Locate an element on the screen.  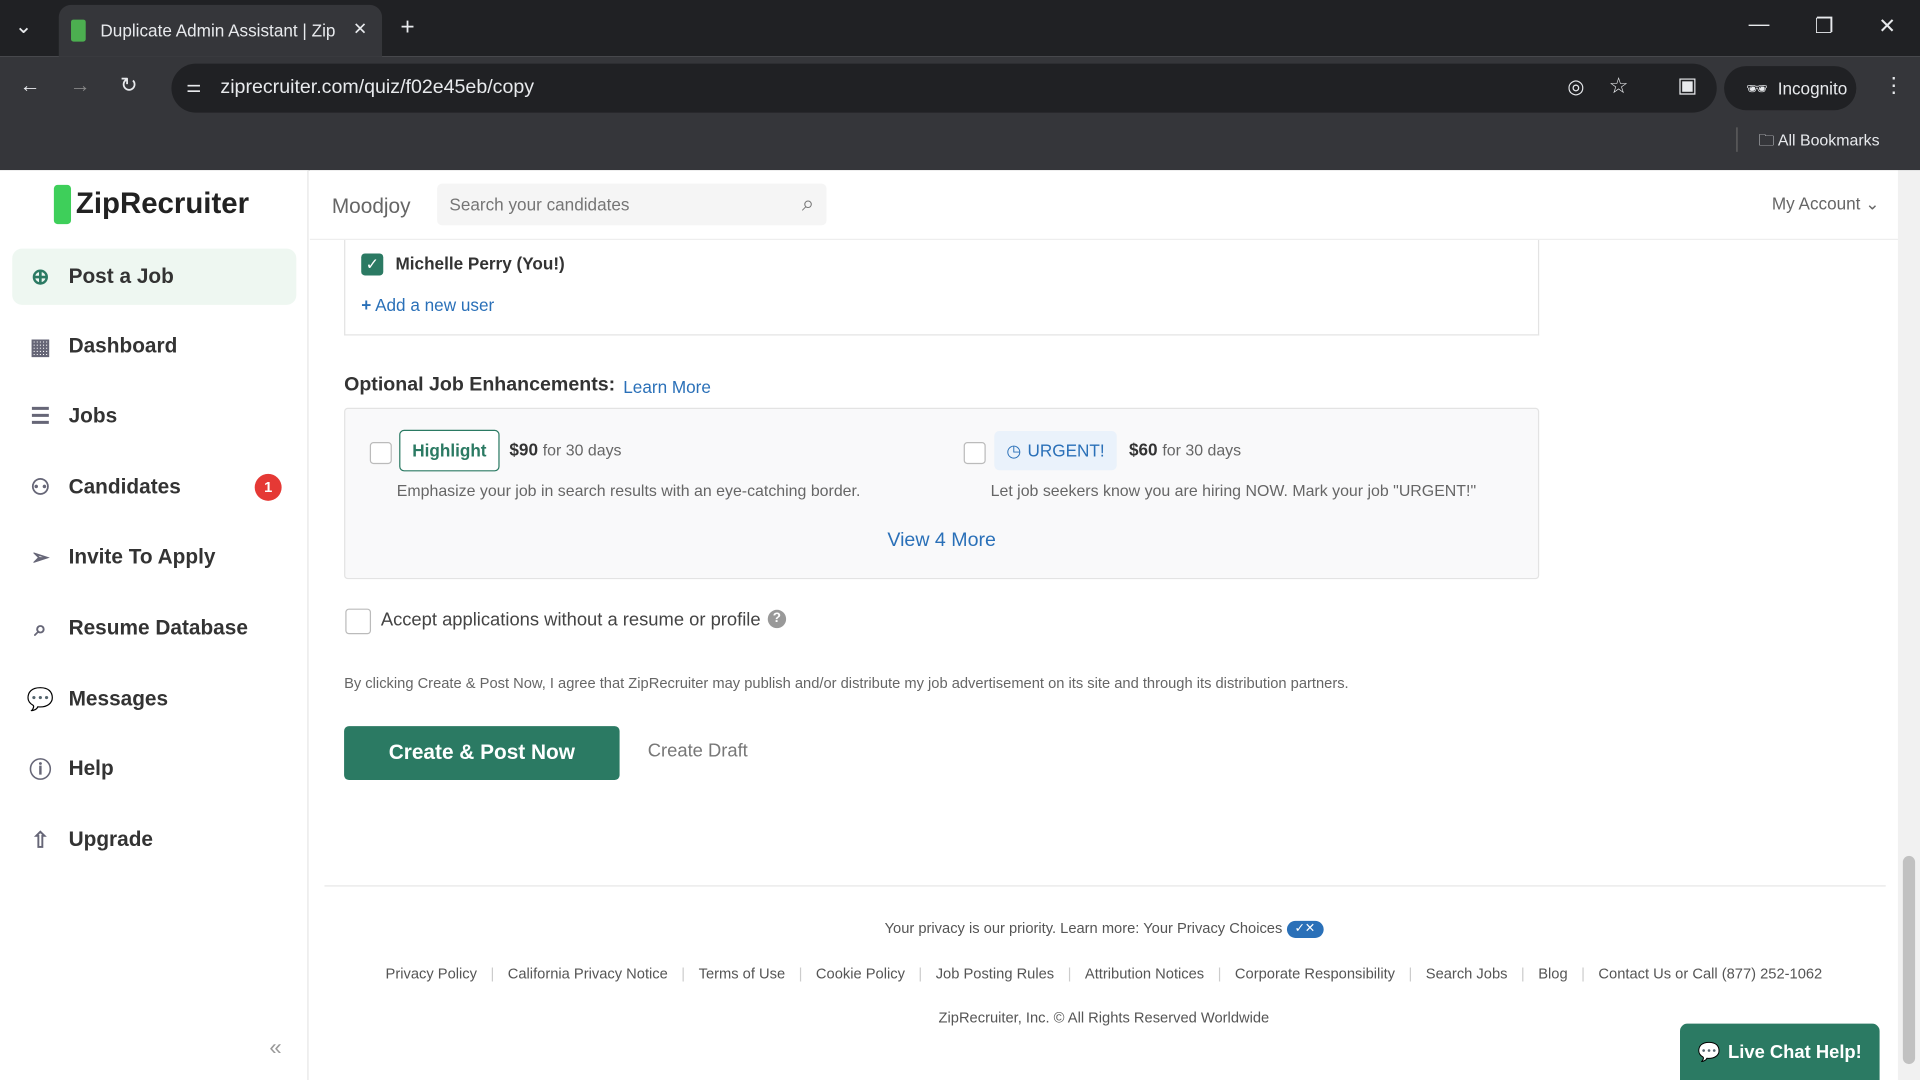
my-account-label: My Account is located at coordinates (1816, 203).